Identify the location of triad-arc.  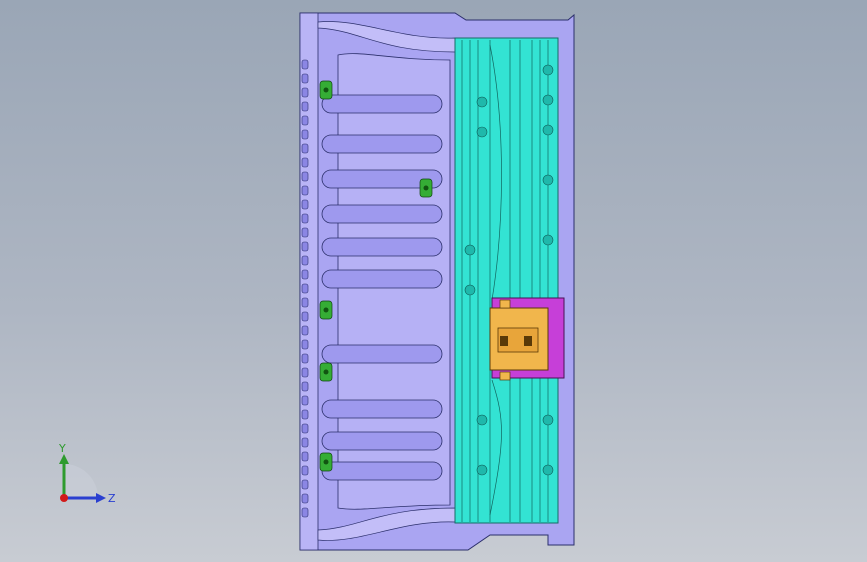
(81, 481).